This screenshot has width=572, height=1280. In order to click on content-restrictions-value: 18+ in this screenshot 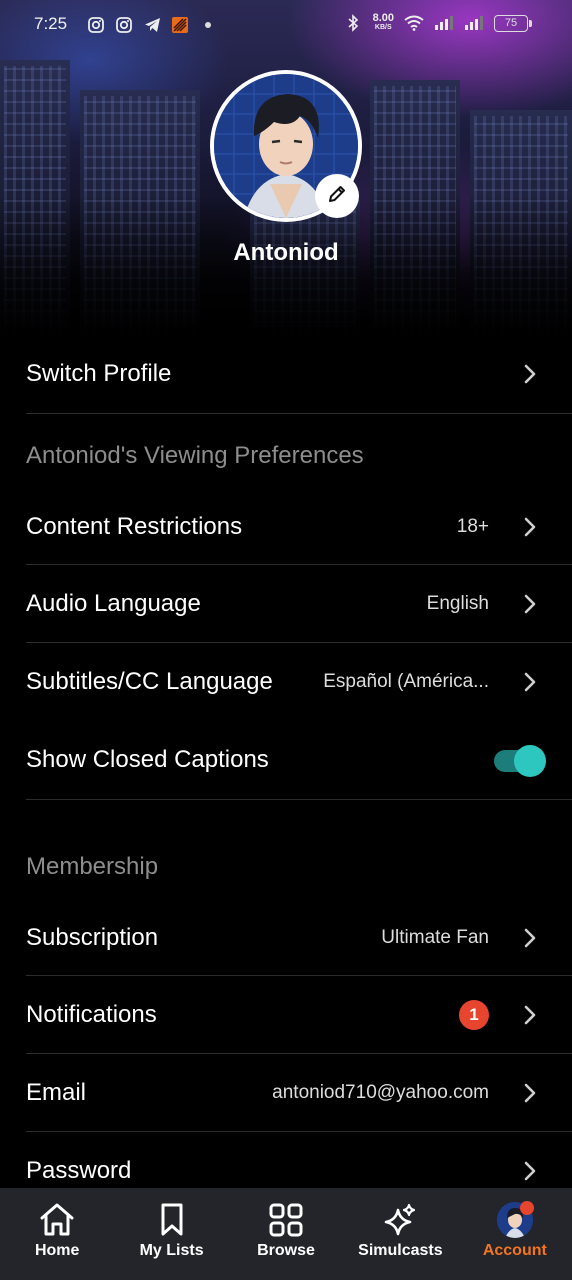, I will do `click(472, 526)`.